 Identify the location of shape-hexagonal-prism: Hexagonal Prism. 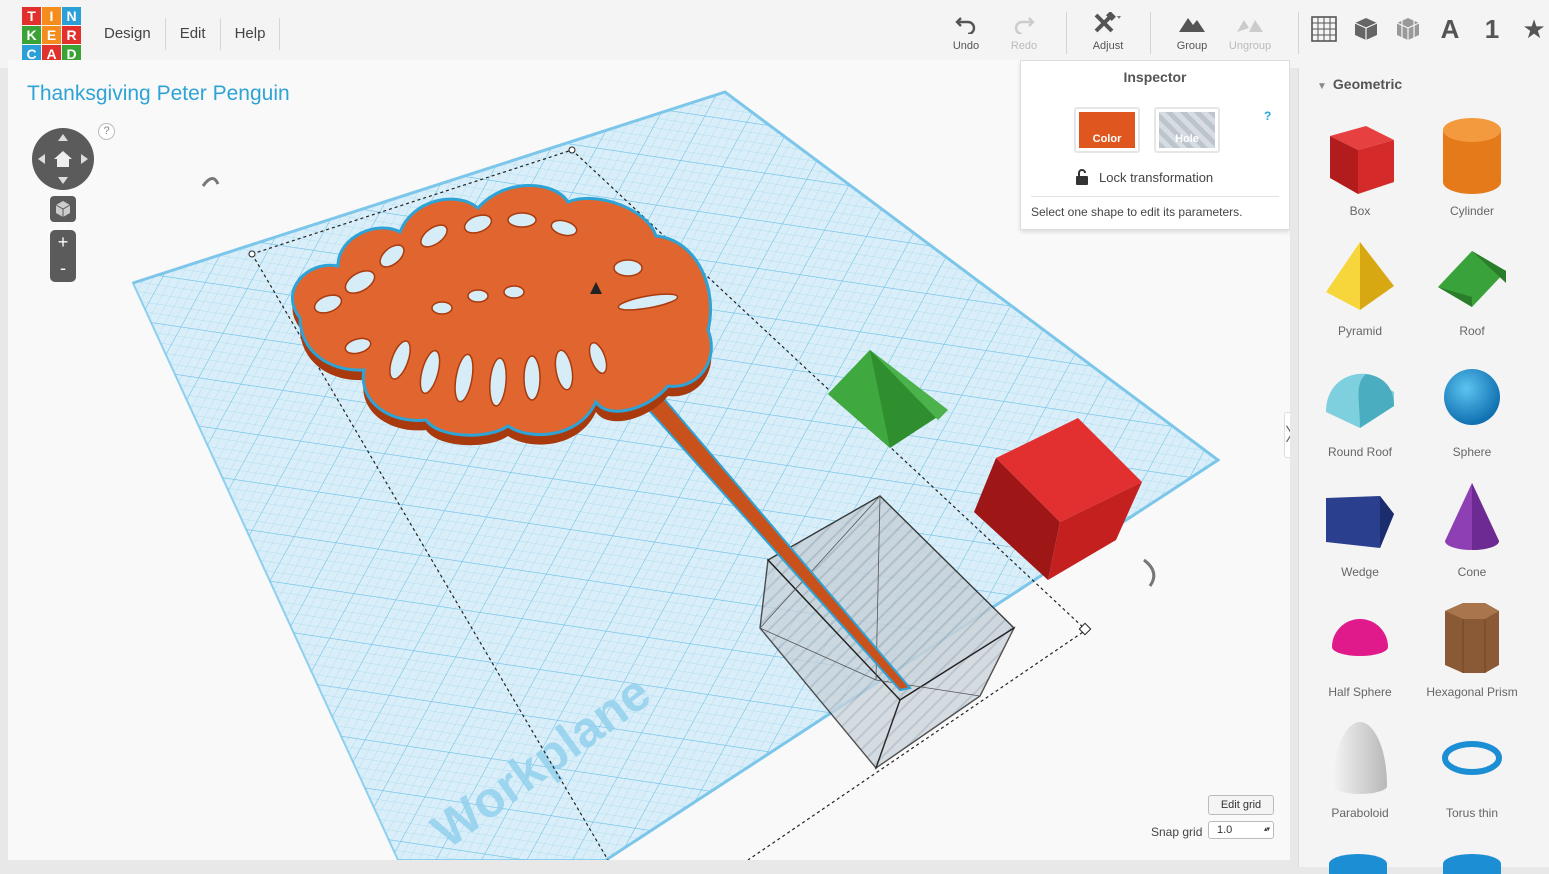
(1472, 647).